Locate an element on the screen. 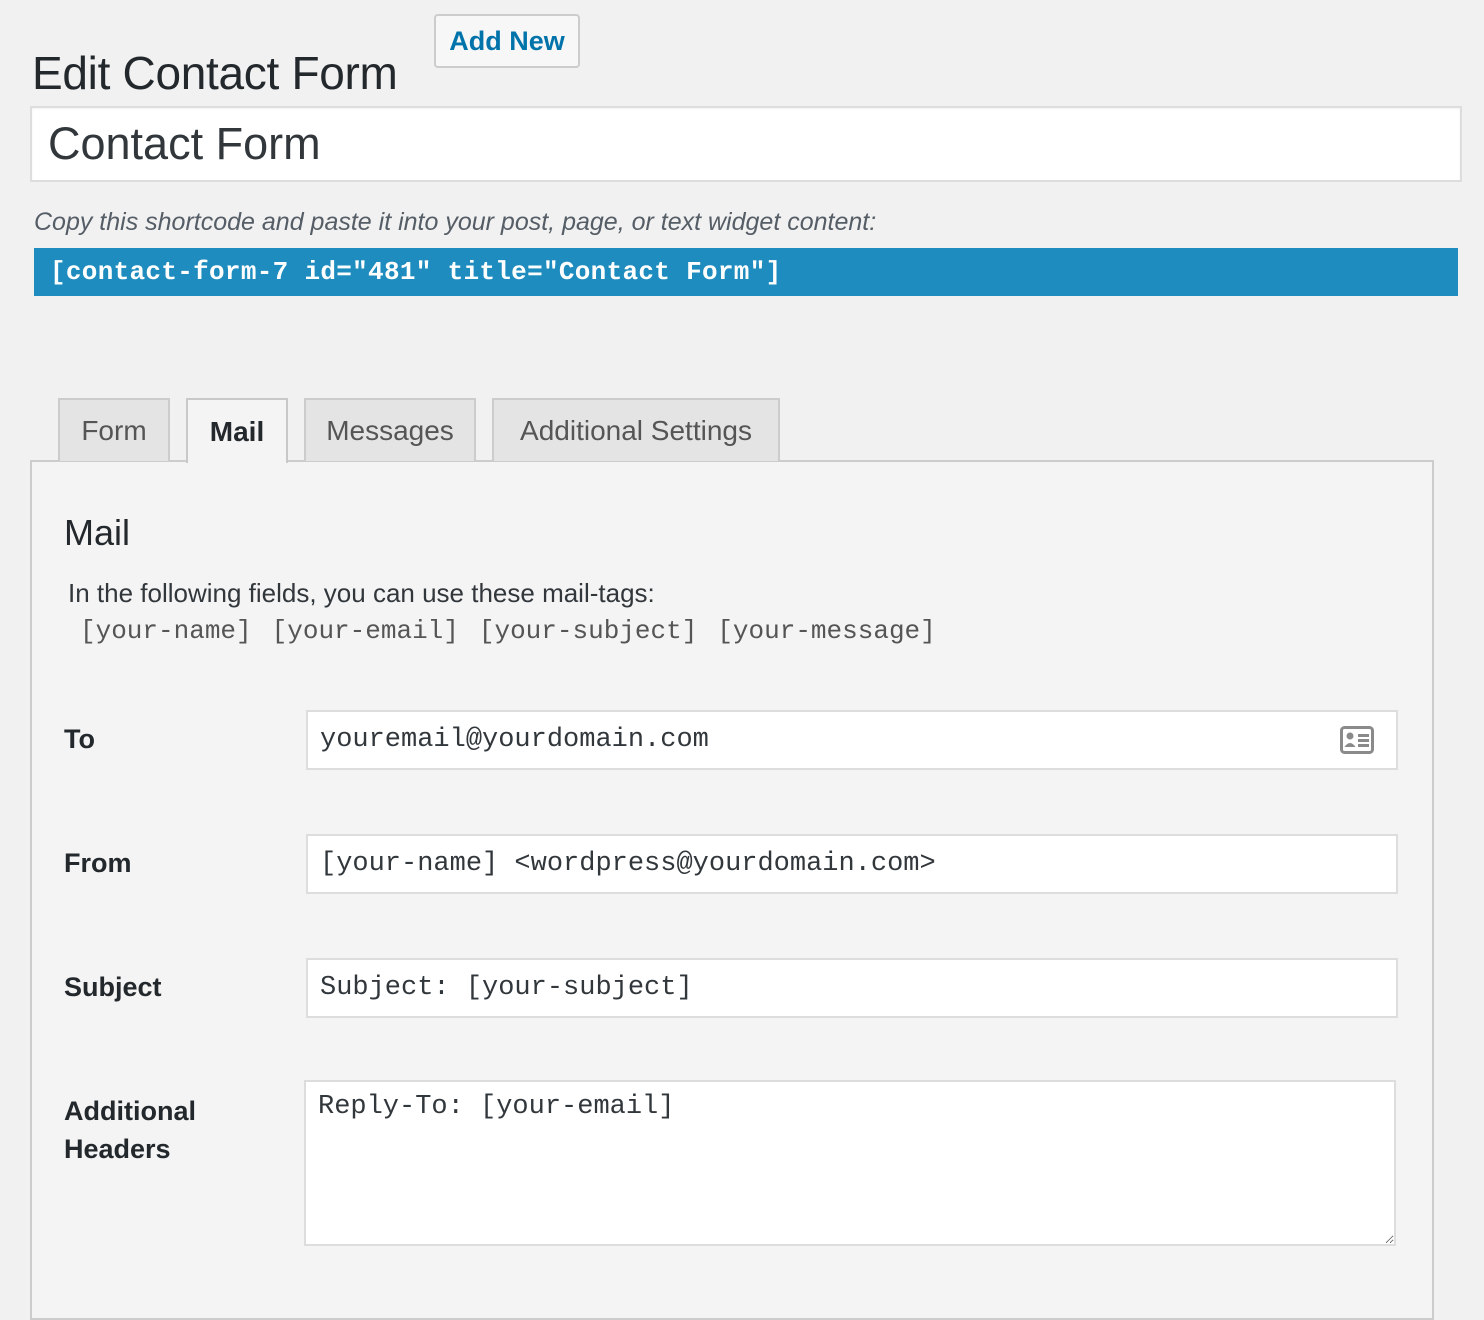 The height and width of the screenshot is (1320, 1484). tab-additional-settings: Additional Settings is located at coordinates (636, 429).